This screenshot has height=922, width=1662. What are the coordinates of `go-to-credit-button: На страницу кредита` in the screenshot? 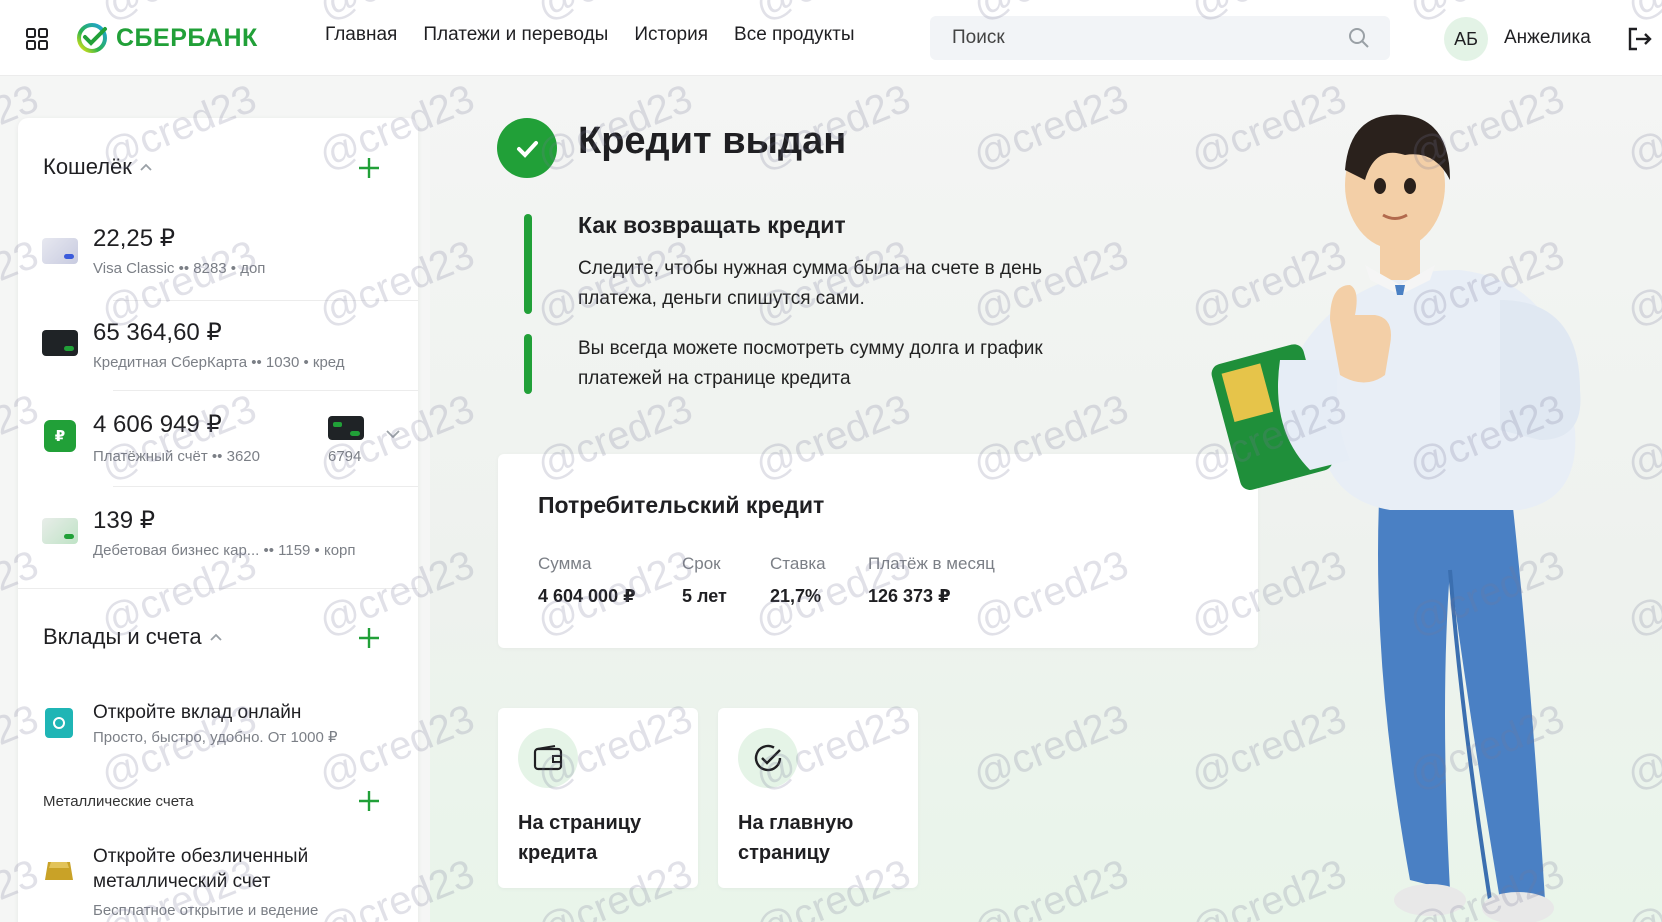 It's located at (598, 798).